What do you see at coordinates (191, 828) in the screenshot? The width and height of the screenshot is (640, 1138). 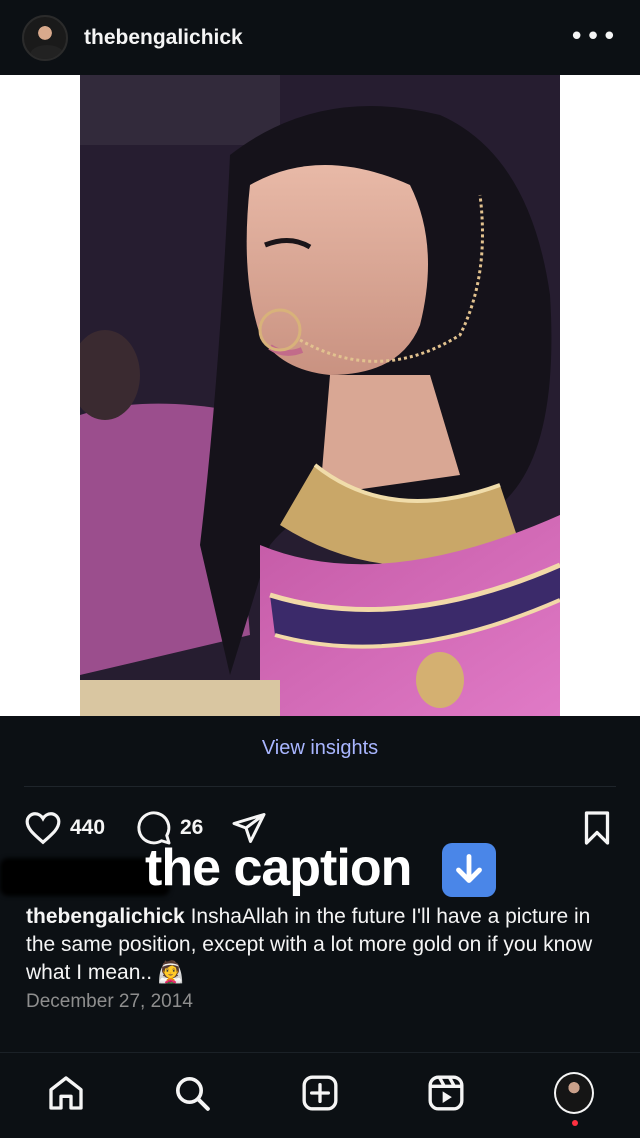 I see `comments-count: 26` at bounding box center [191, 828].